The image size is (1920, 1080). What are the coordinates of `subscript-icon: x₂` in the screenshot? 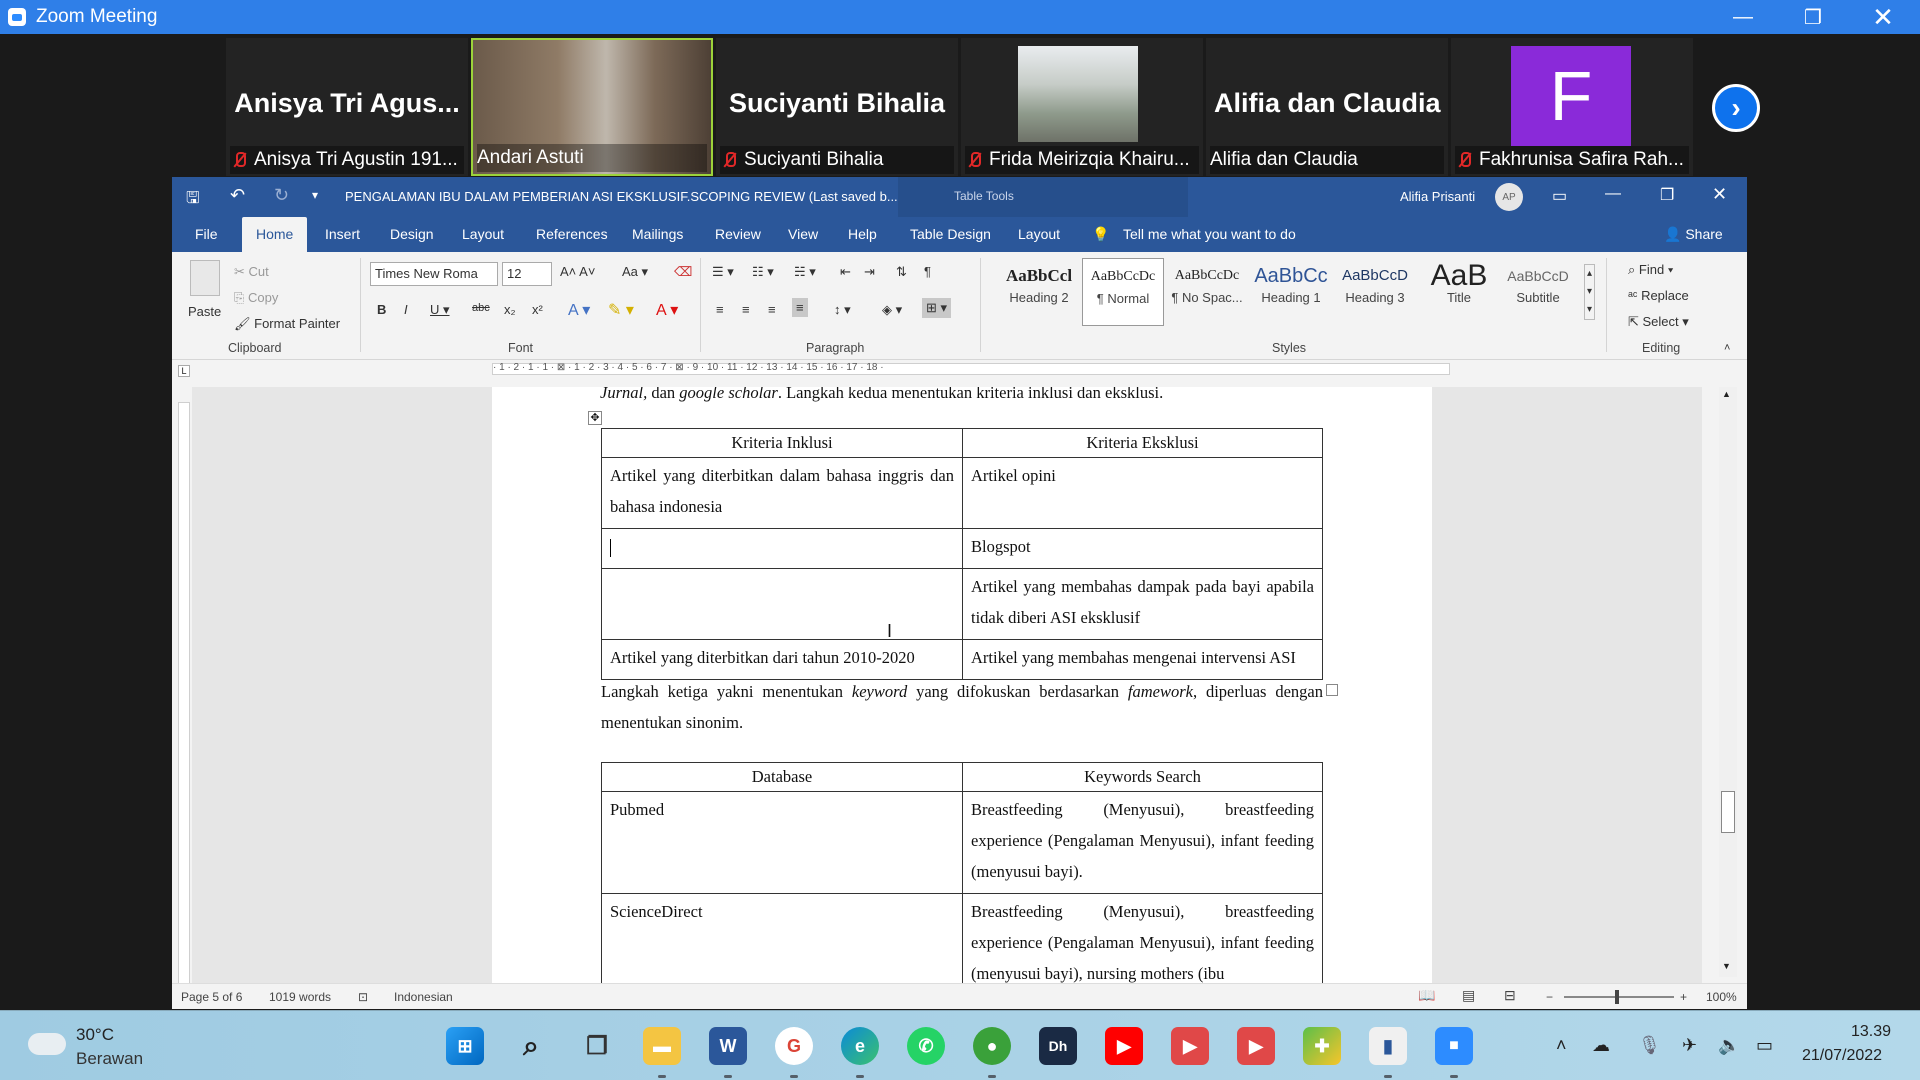 It's located at (510, 309).